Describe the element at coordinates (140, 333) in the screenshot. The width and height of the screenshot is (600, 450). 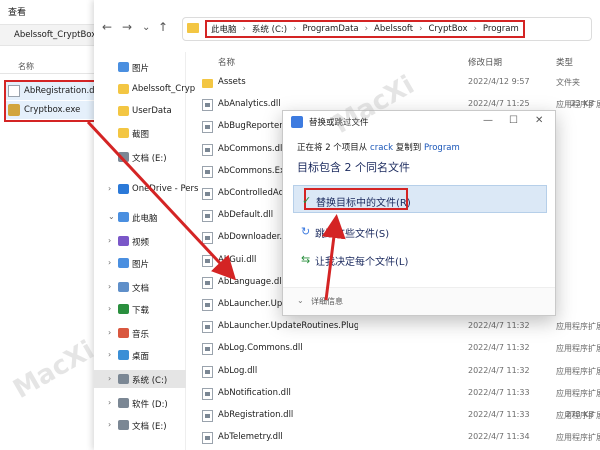
I see `nav-item: › 音乐` at that location.